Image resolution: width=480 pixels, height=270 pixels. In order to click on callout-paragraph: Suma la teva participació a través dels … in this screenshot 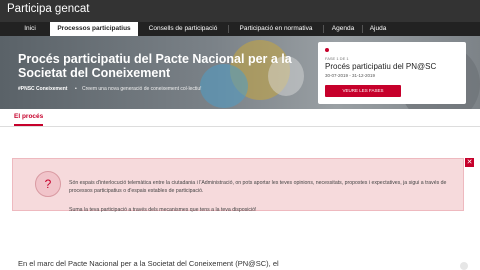, I will do `click(163, 210)`.